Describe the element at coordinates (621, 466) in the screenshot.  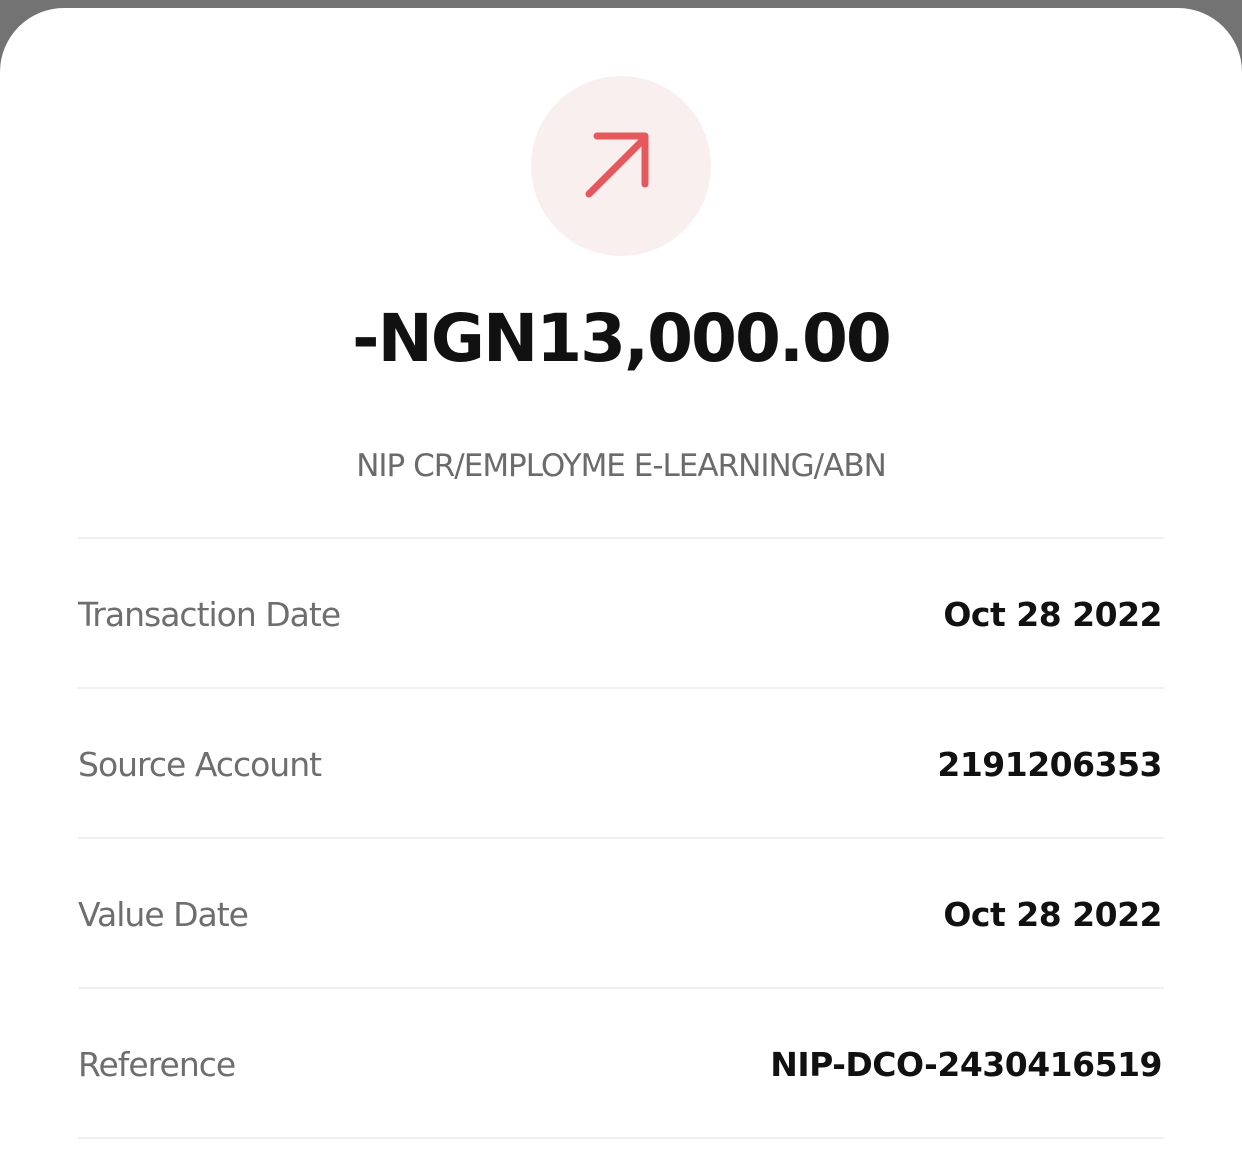
I see `transaction-narration: NIP CR/EMPLOYME E-LEARNING/ABN` at that location.